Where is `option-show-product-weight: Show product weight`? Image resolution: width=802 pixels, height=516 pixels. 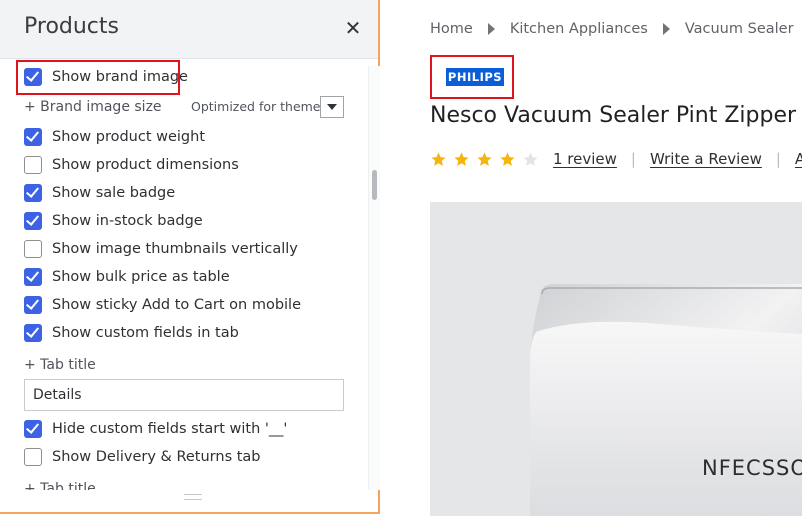 option-show-product-weight: Show product weight is located at coordinates (114, 137).